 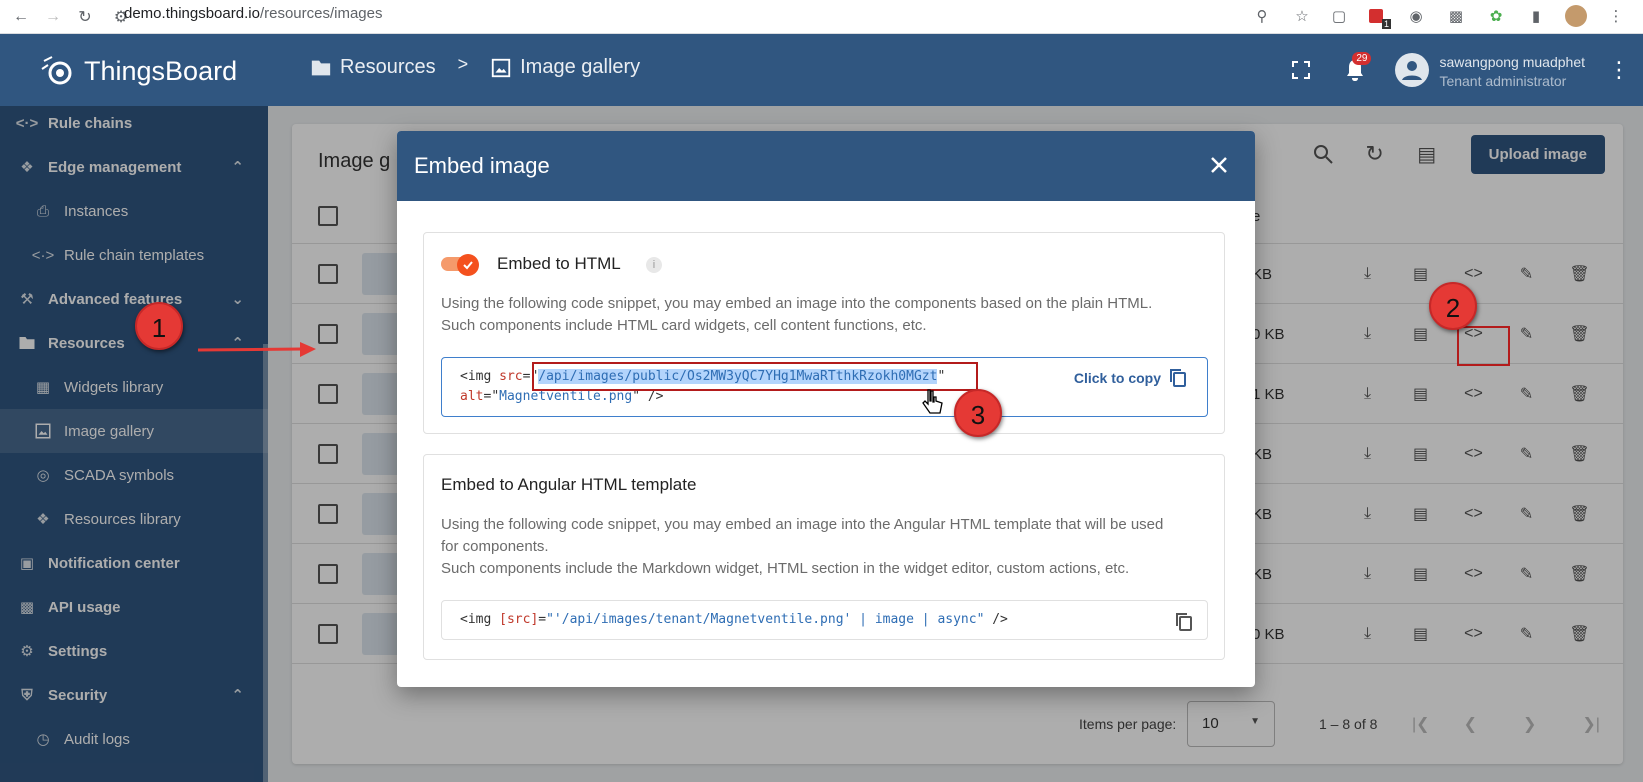 I want to click on user-role: Tenant administrator, so click(x=1503, y=80).